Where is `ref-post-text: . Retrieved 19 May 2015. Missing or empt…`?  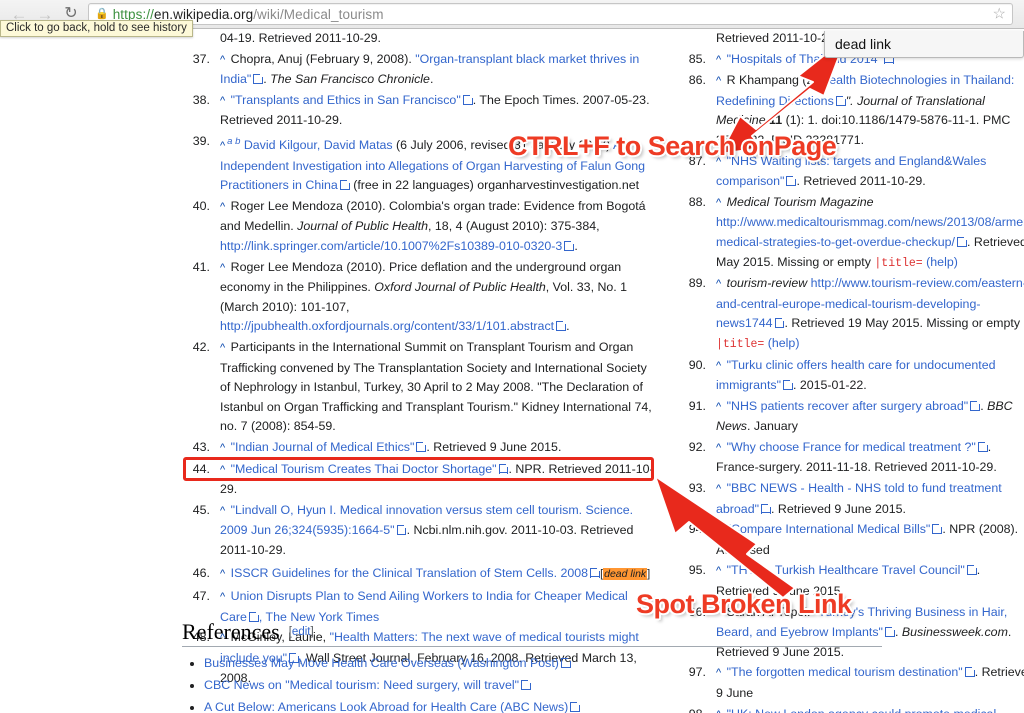
ref-post-text: . Retrieved 19 May 2015. Missing or empt… is located at coordinates (902, 323).